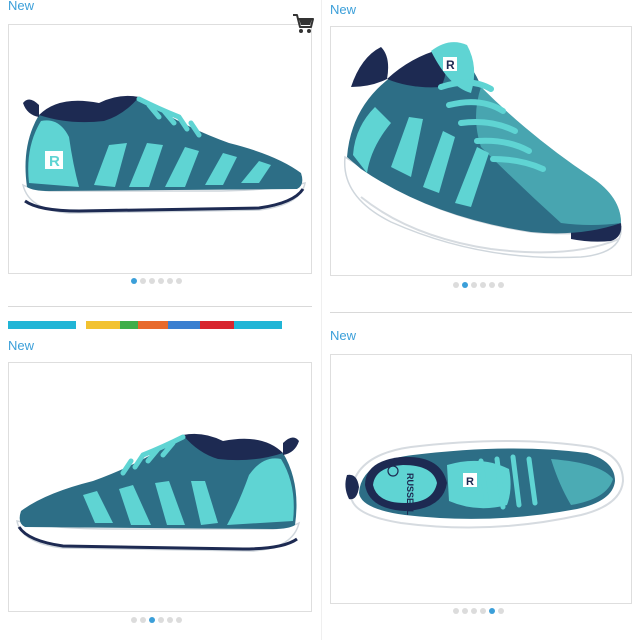 The image size is (640, 640). Describe the element at coordinates (158, 492) in the screenshot. I see `shoe-image-side-left` at that location.